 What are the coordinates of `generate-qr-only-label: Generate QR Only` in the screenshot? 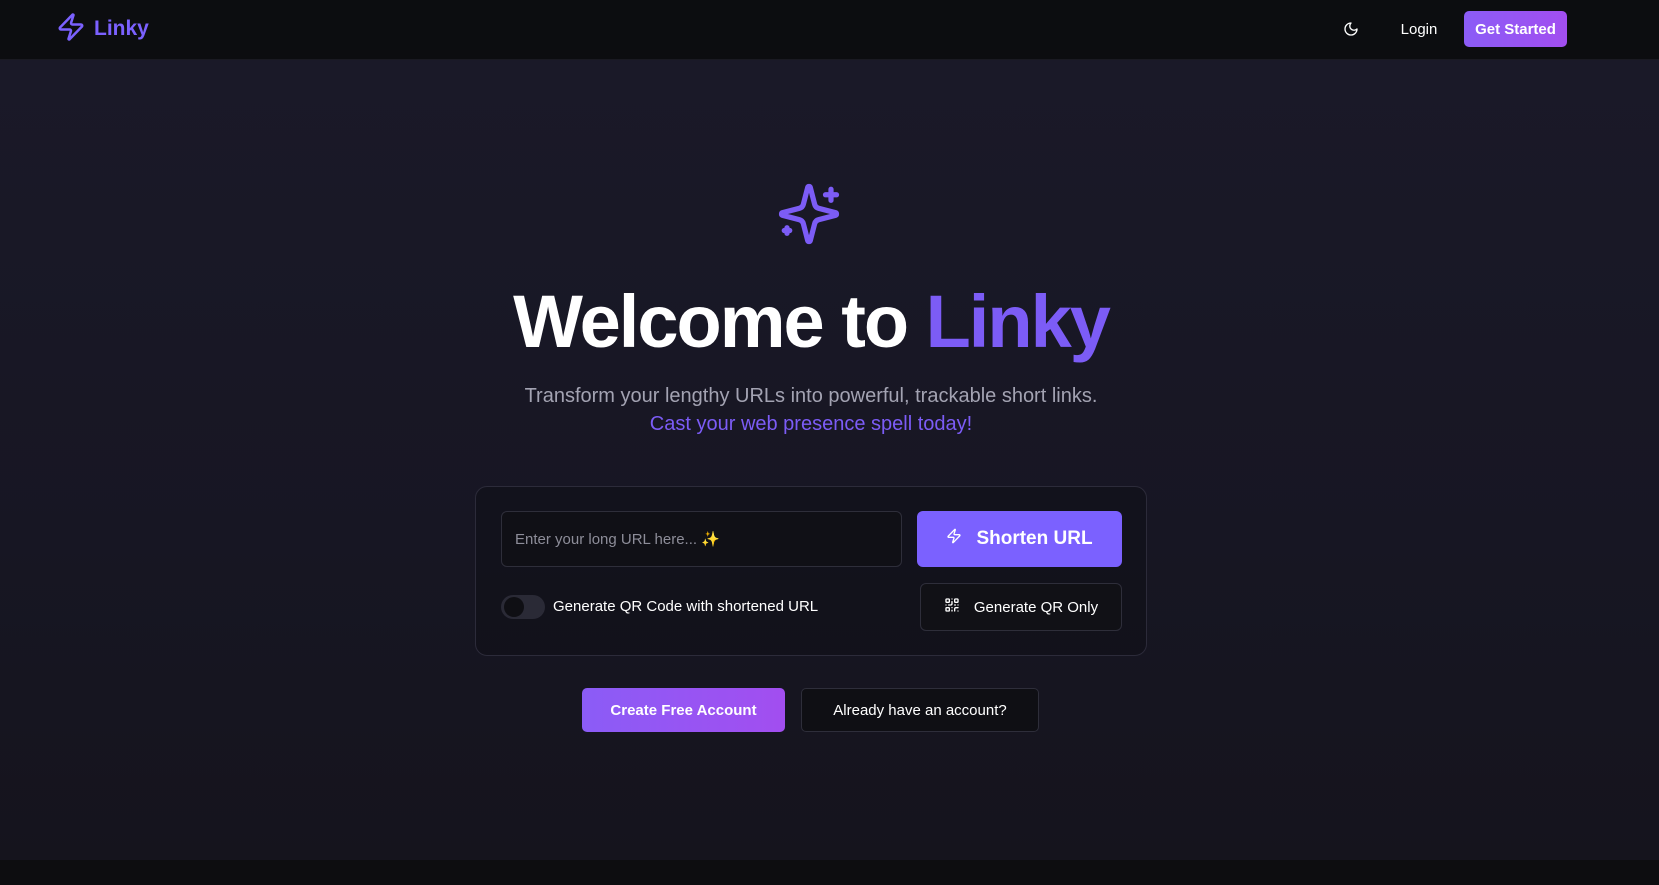 It's located at (1036, 607).